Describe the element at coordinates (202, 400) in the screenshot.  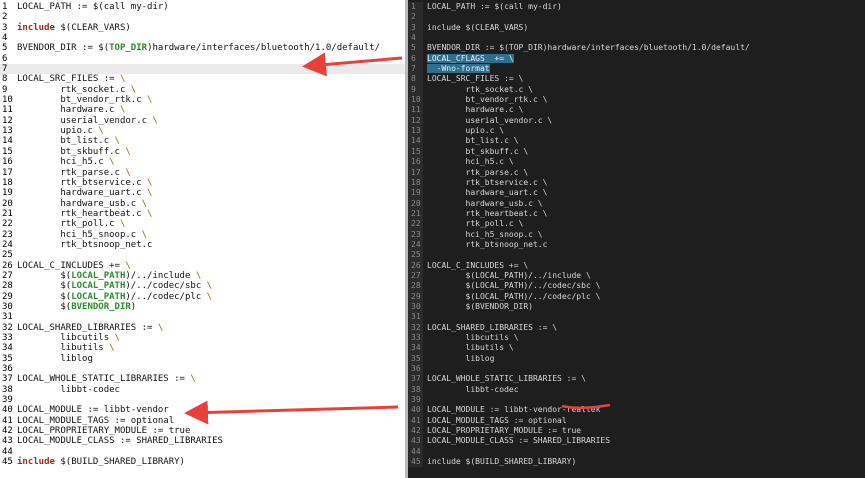
I see `left-code-line: 39` at that location.